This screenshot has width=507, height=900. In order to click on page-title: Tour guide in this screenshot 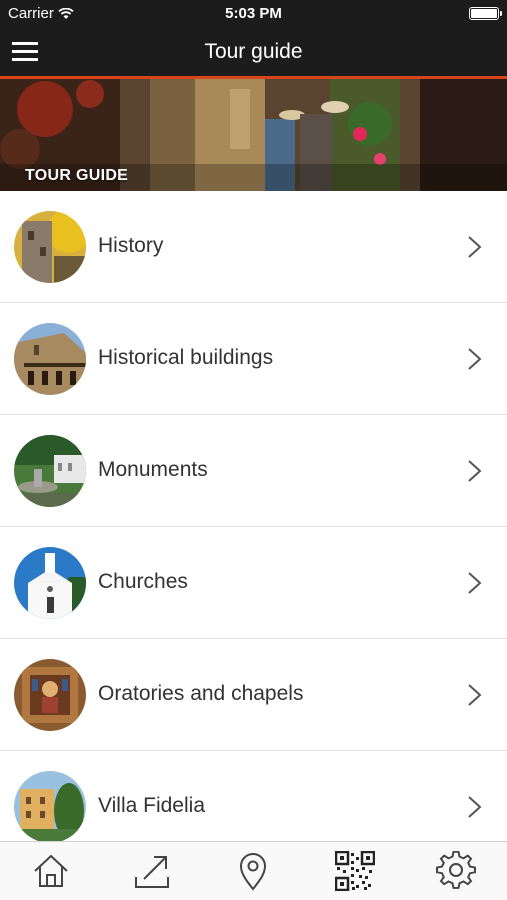, I will do `click(253, 51)`.